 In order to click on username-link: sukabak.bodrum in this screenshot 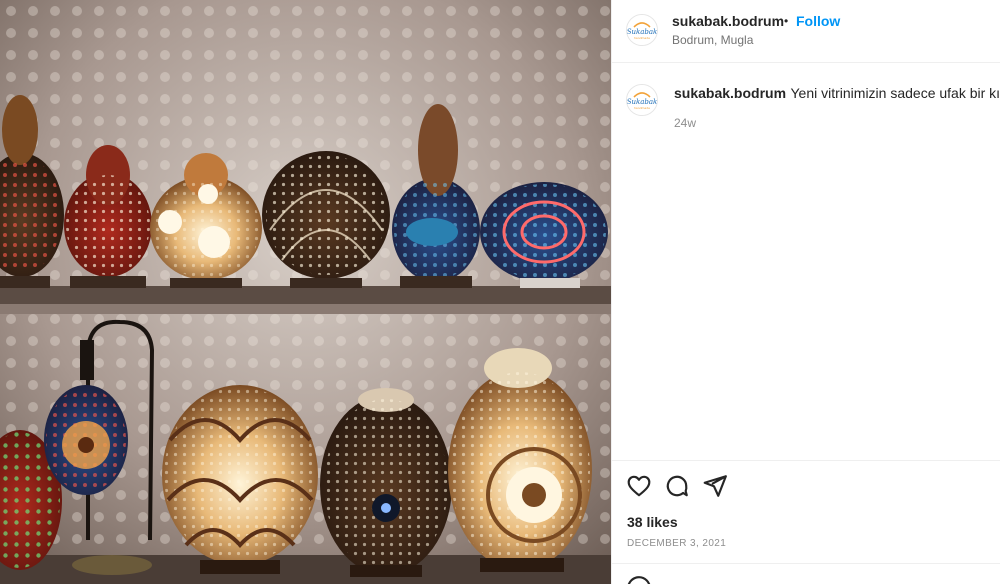, I will do `click(728, 21)`.